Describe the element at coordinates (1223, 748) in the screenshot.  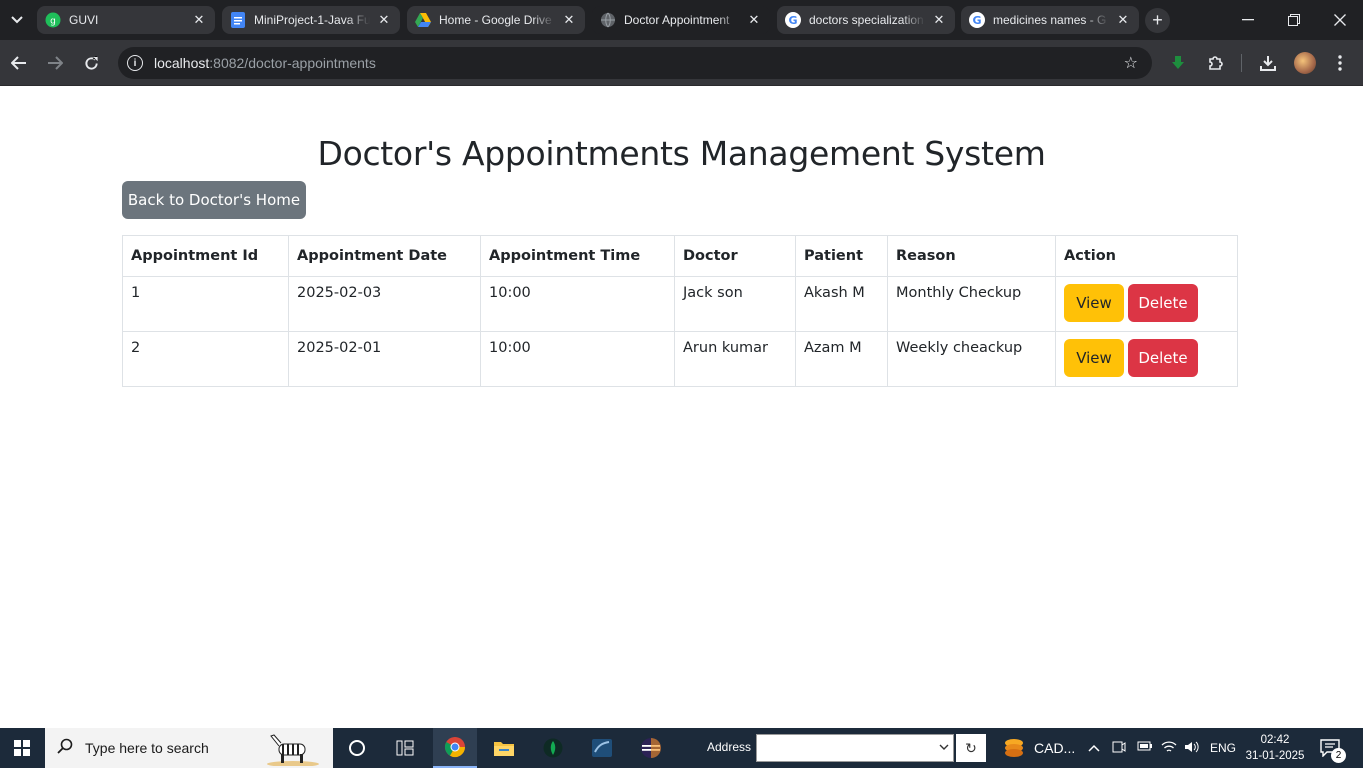
I see `language-indicator: ENG` at that location.